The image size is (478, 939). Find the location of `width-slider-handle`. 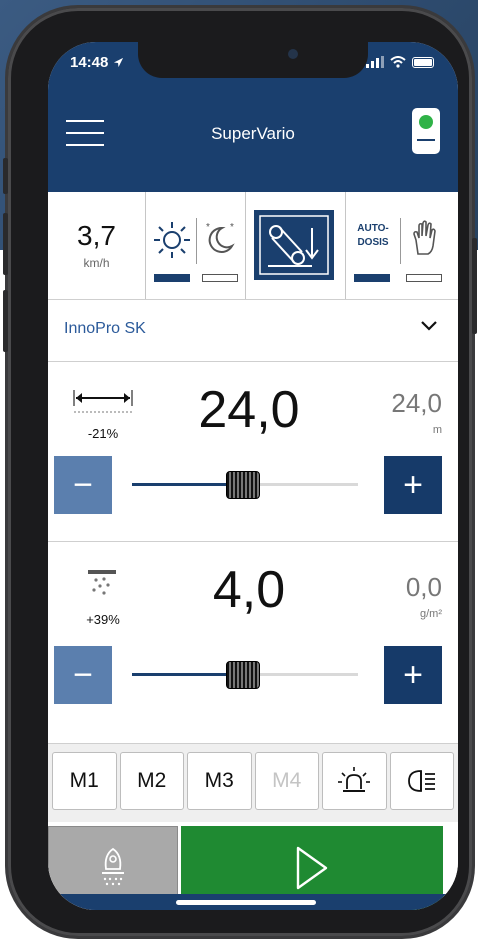

width-slider-handle is located at coordinates (242, 485).